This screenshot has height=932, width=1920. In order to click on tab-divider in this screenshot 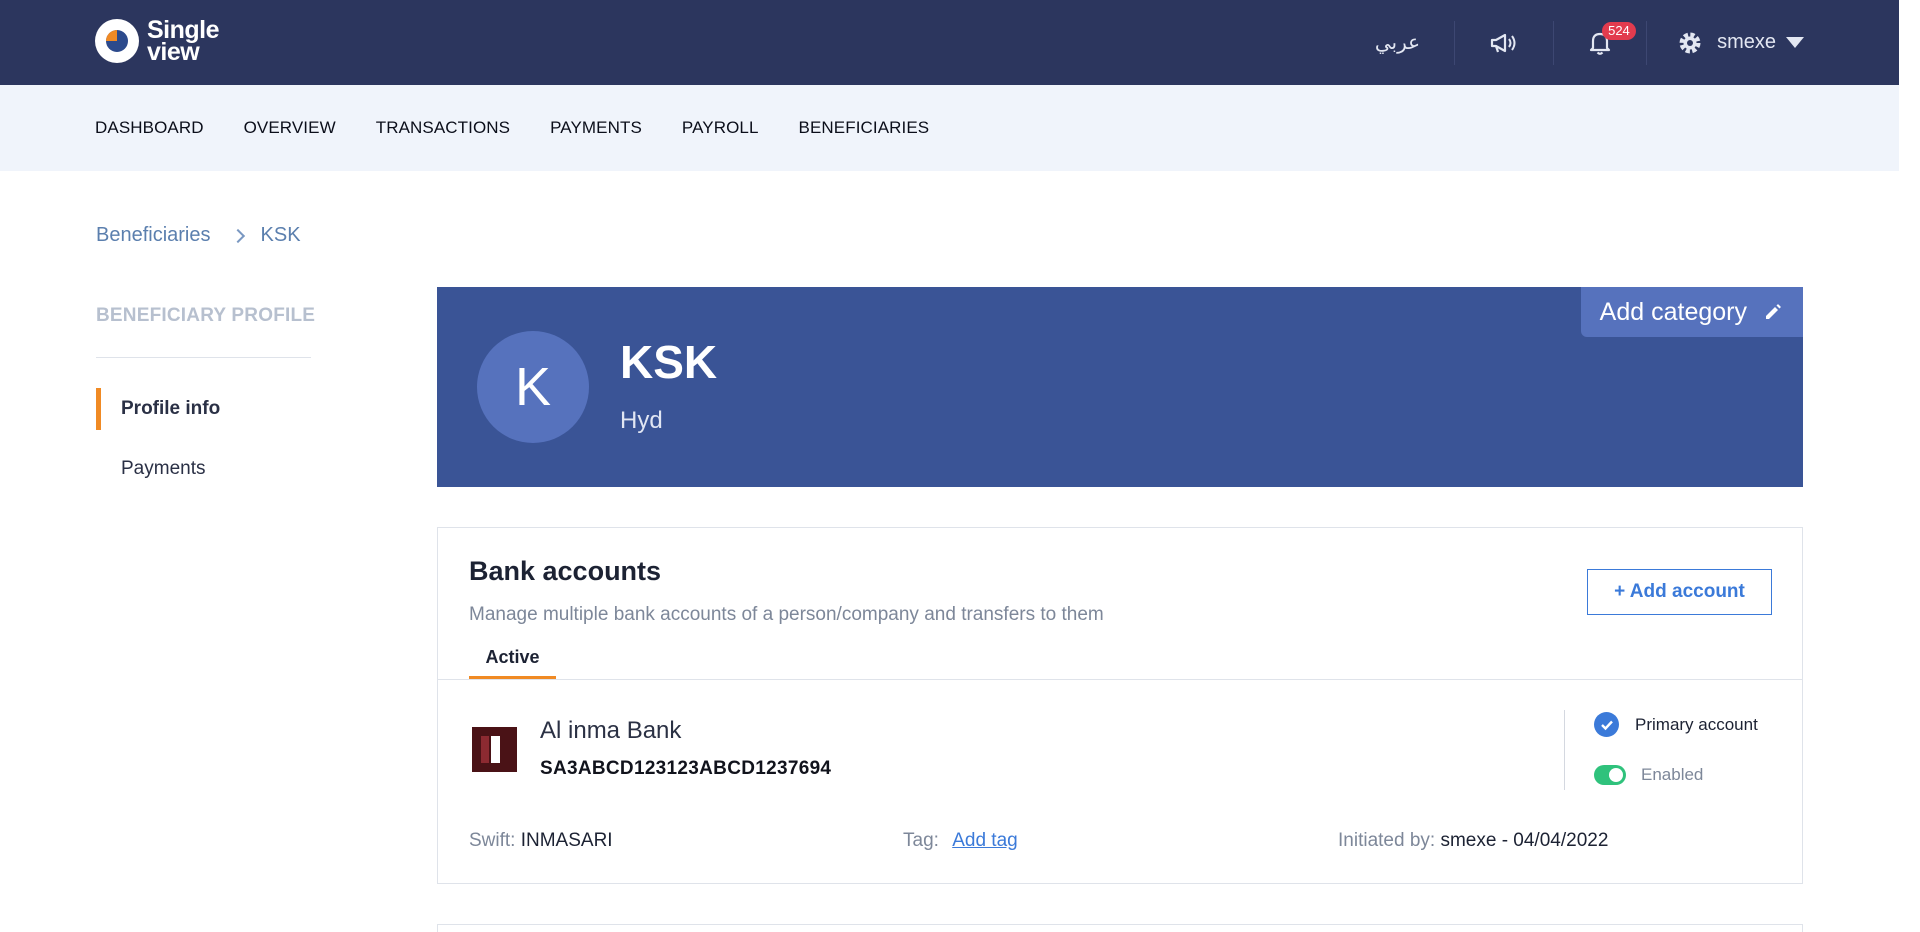, I will do `click(1120, 679)`.